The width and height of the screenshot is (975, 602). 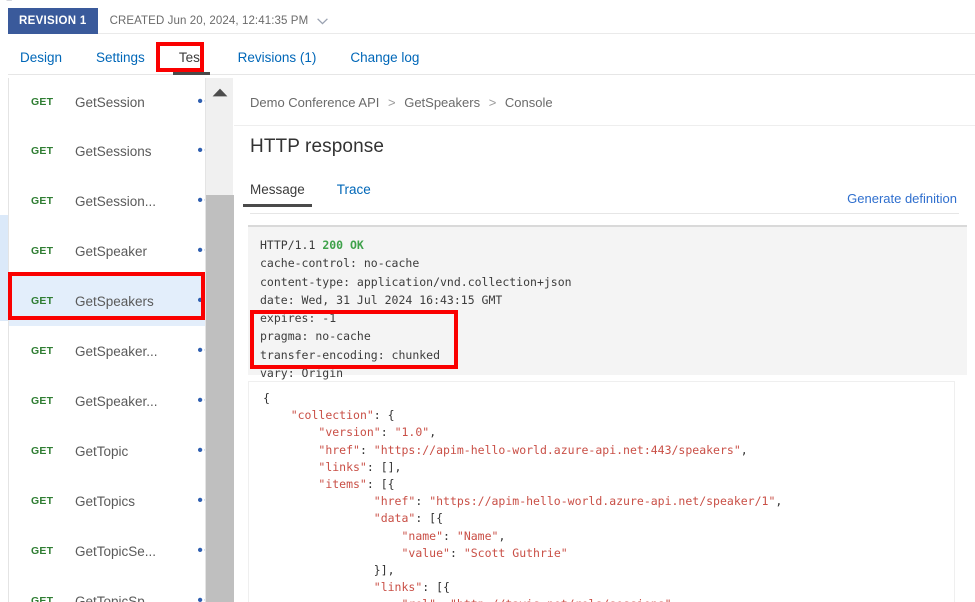 I want to click on operation-name: GetSession, so click(x=110, y=102).